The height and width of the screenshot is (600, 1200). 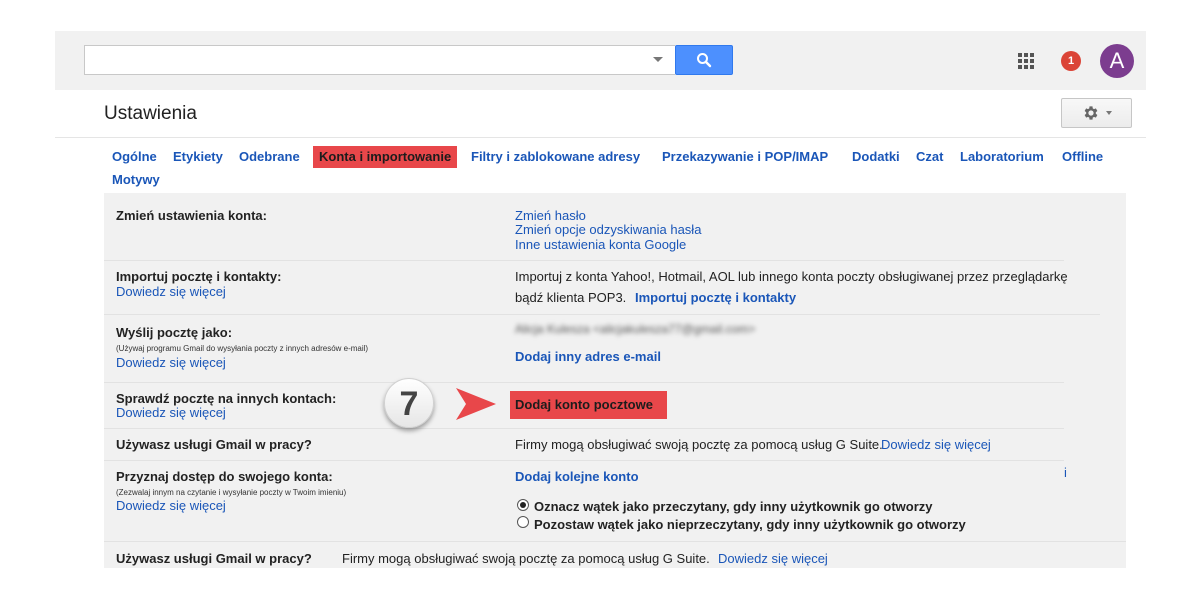 I want to click on gsuite-learn-more-link-2: Dowiedz się więcej, so click(x=773, y=558).